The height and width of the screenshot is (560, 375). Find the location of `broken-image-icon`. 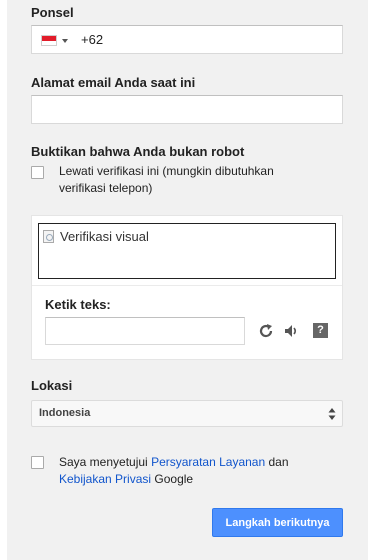

broken-image-icon is located at coordinates (48, 236).